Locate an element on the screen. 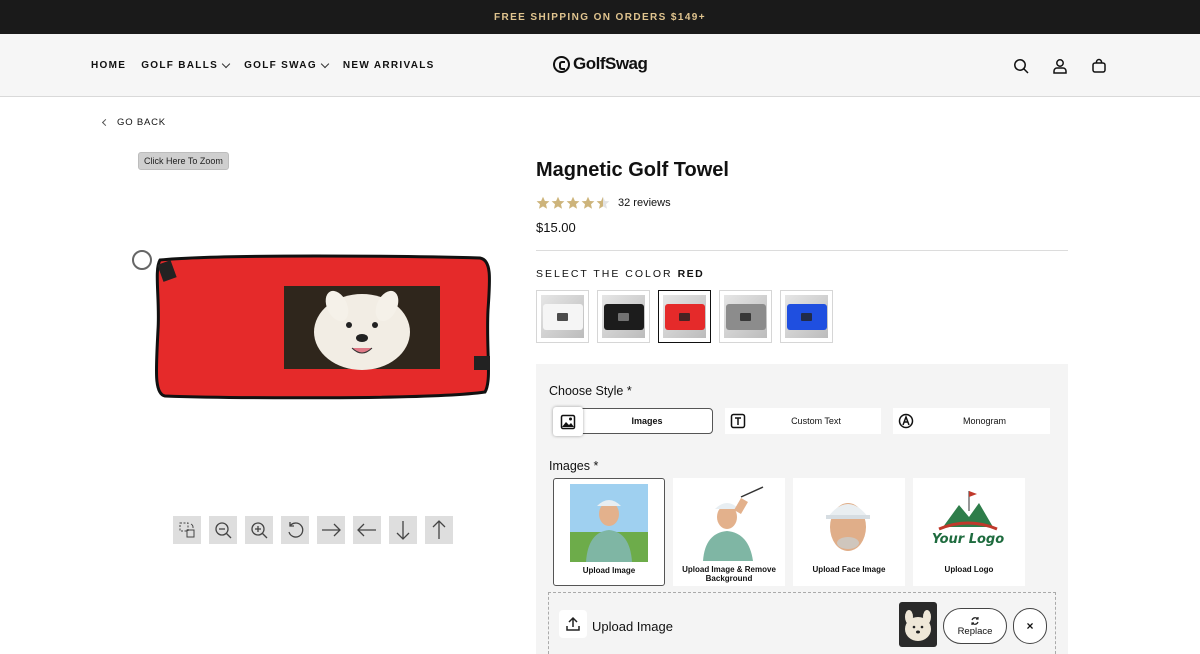 This screenshot has height=654, width=1200. logo-text: GolfSwag is located at coordinates (610, 63).